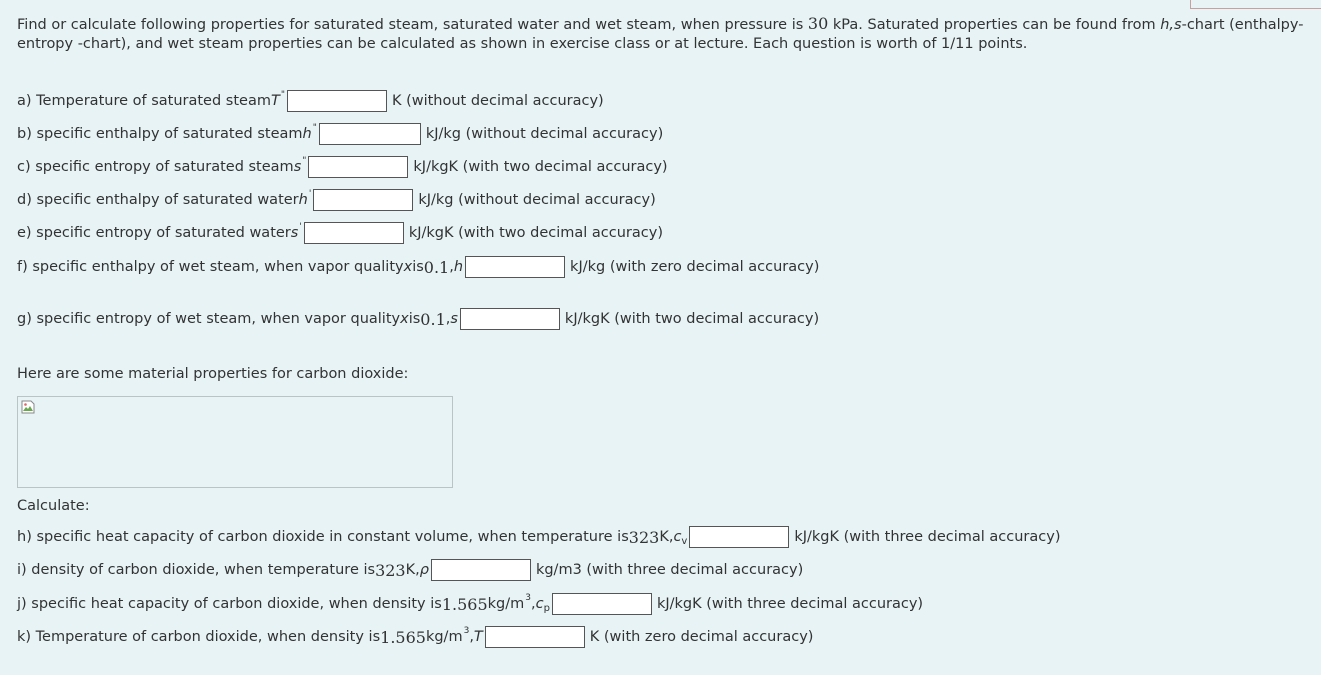 Image resolution: width=1321 pixels, height=675 pixels. What do you see at coordinates (927, 537) in the screenshot?
I see `question-h-unit: kJ/kgK (with three decimal accuracy)` at bounding box center [927, 537].